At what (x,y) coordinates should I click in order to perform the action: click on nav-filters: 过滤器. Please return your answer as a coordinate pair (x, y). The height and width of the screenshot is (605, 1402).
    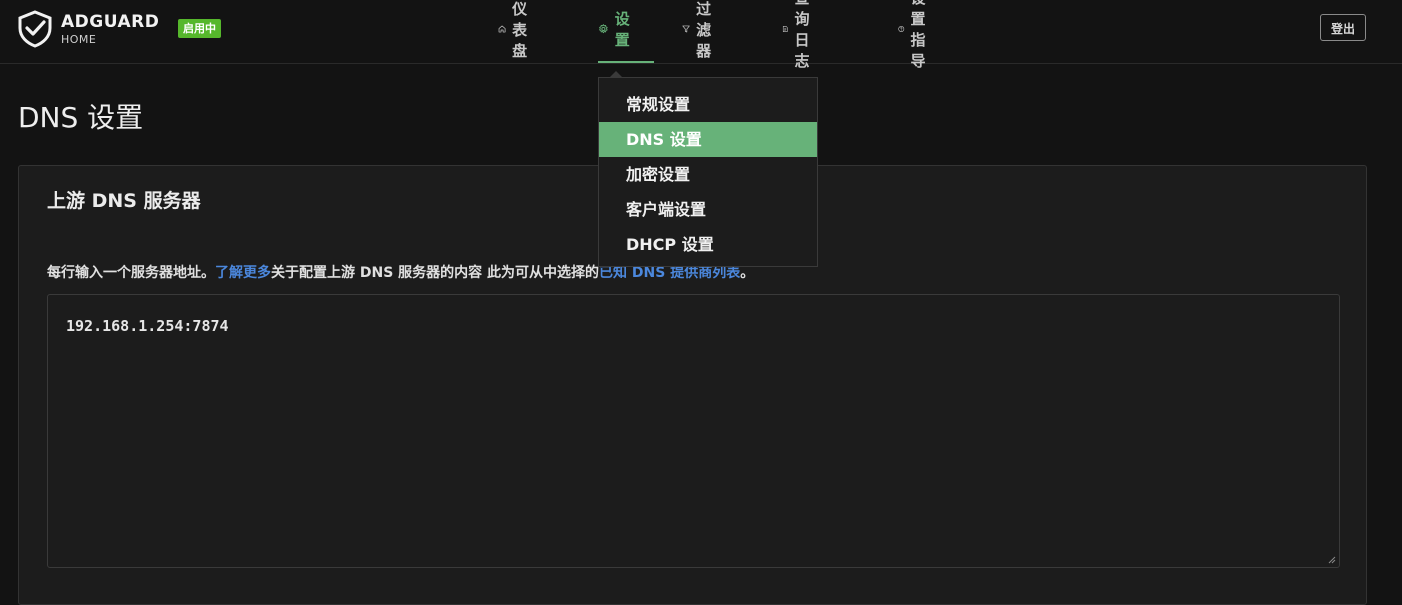
    Looking at the image, I should click on (700, 30).